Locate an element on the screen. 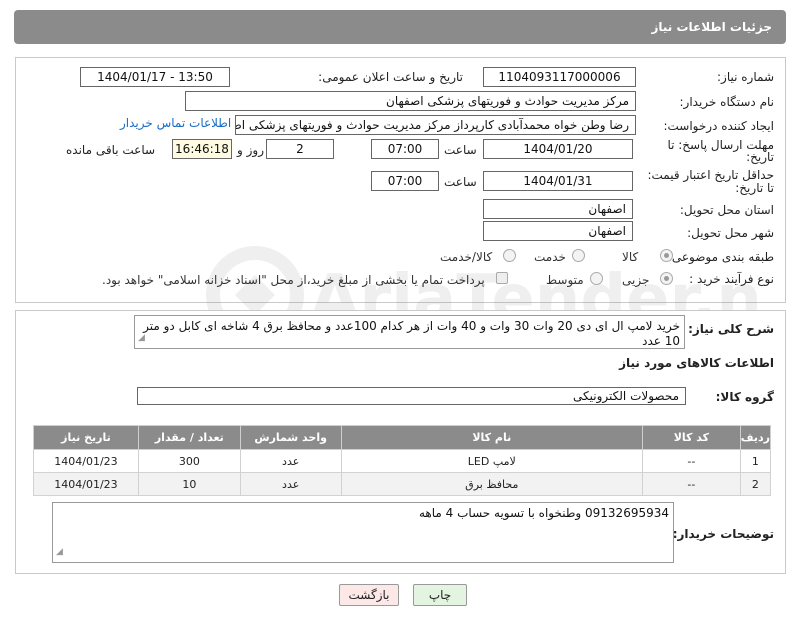 This screenshot has width=788, height=620. treasury-checkbox is located at coordinates (502, 278).